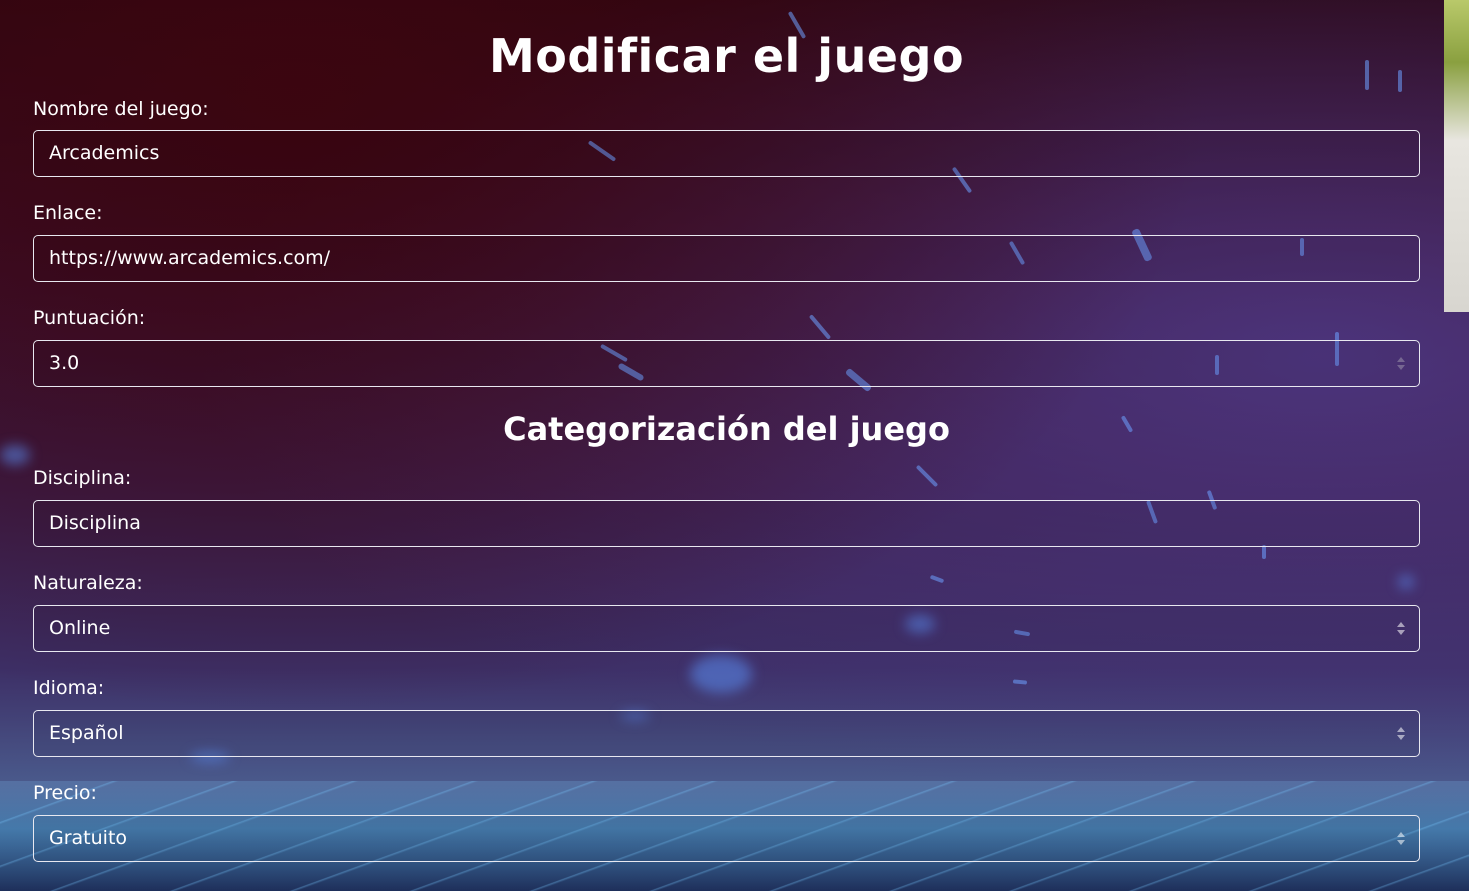 This screenshot has height=891, width=1469. I want to click on precio-select: Gratuito, so click(726, 838).